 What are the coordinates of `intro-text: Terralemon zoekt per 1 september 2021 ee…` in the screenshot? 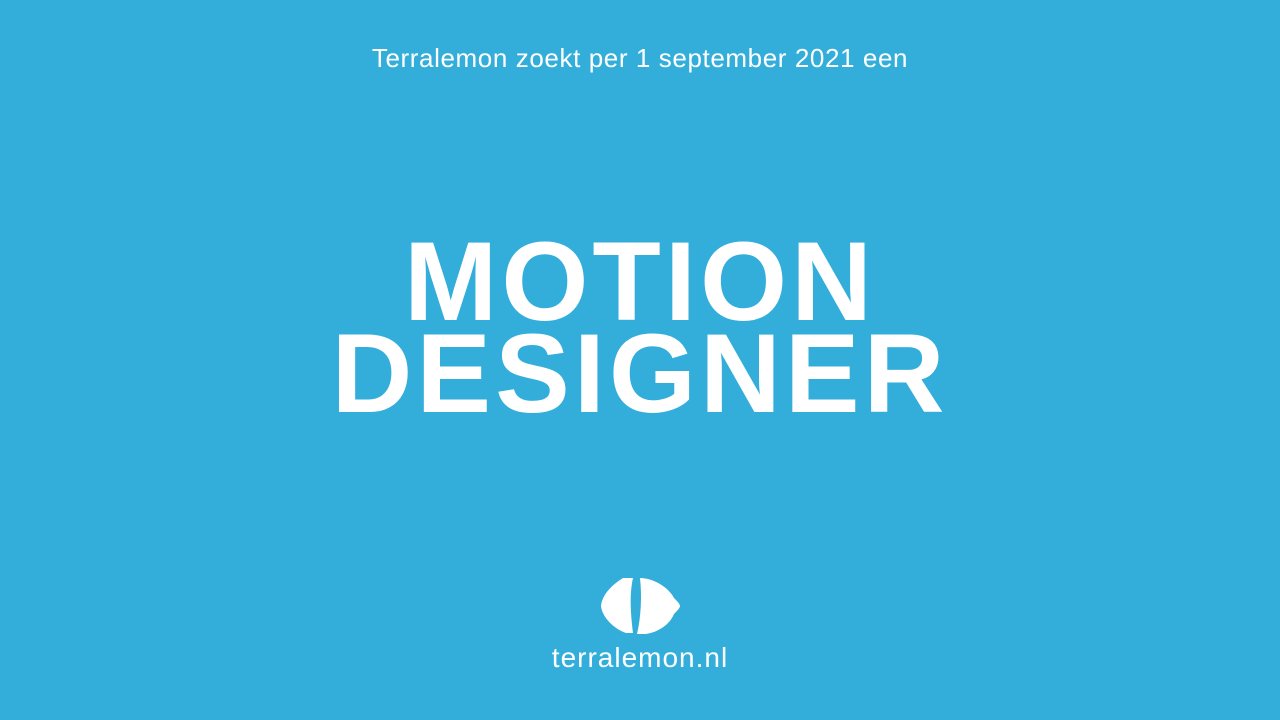 It's located at (640, 58).